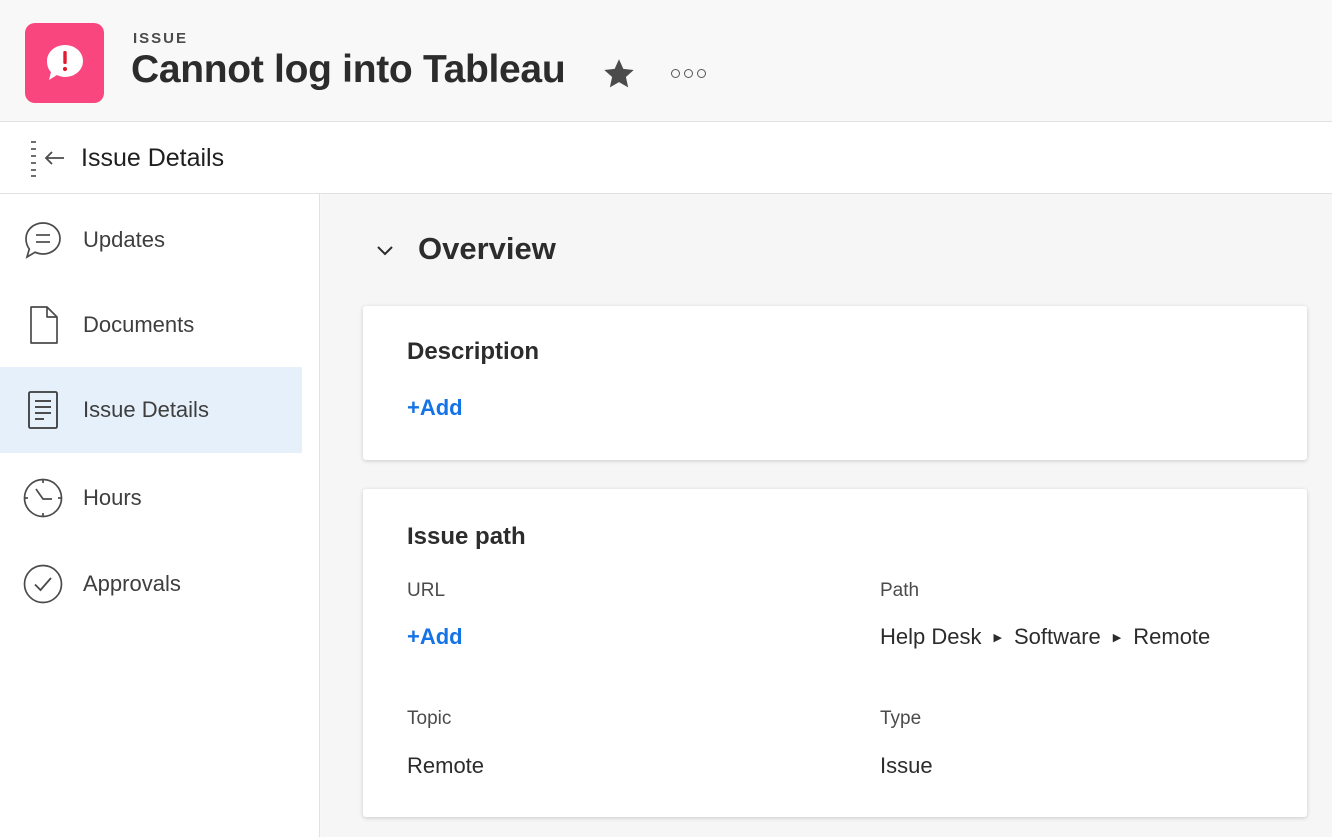 The height and width of the screenshot is (837, 1332). I want to click on path-label: Path, so click(900, 590).